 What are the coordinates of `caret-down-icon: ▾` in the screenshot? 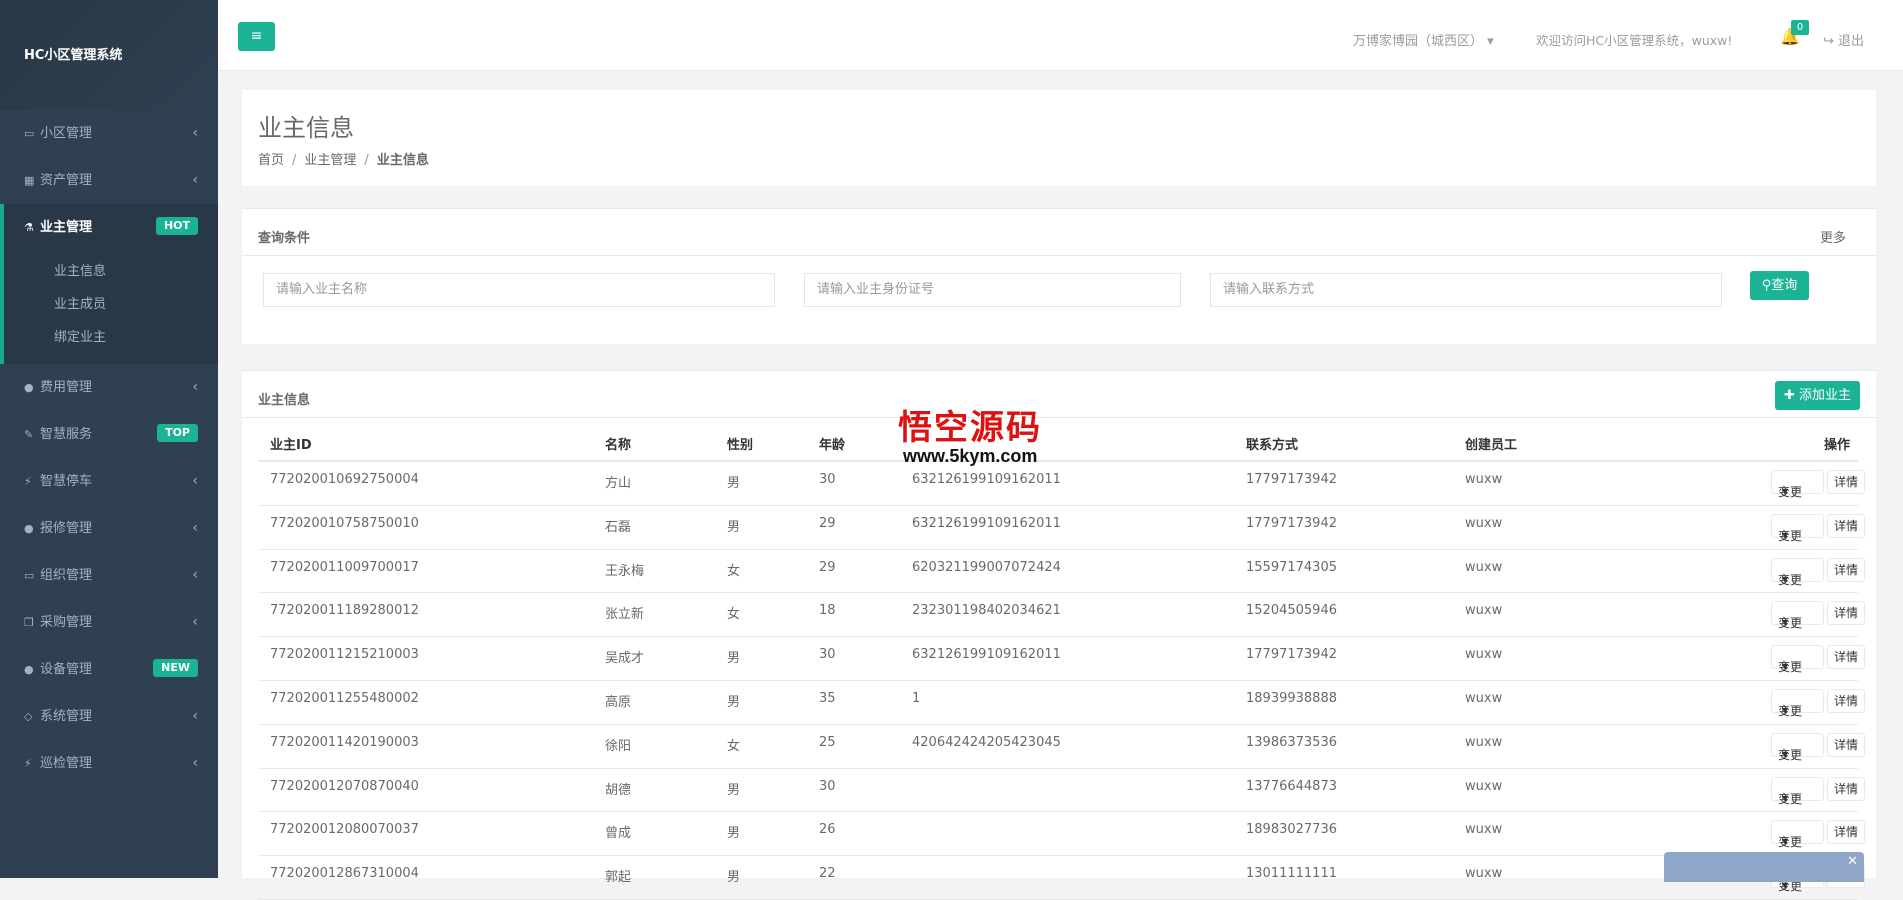 It's located at (1490, 41).